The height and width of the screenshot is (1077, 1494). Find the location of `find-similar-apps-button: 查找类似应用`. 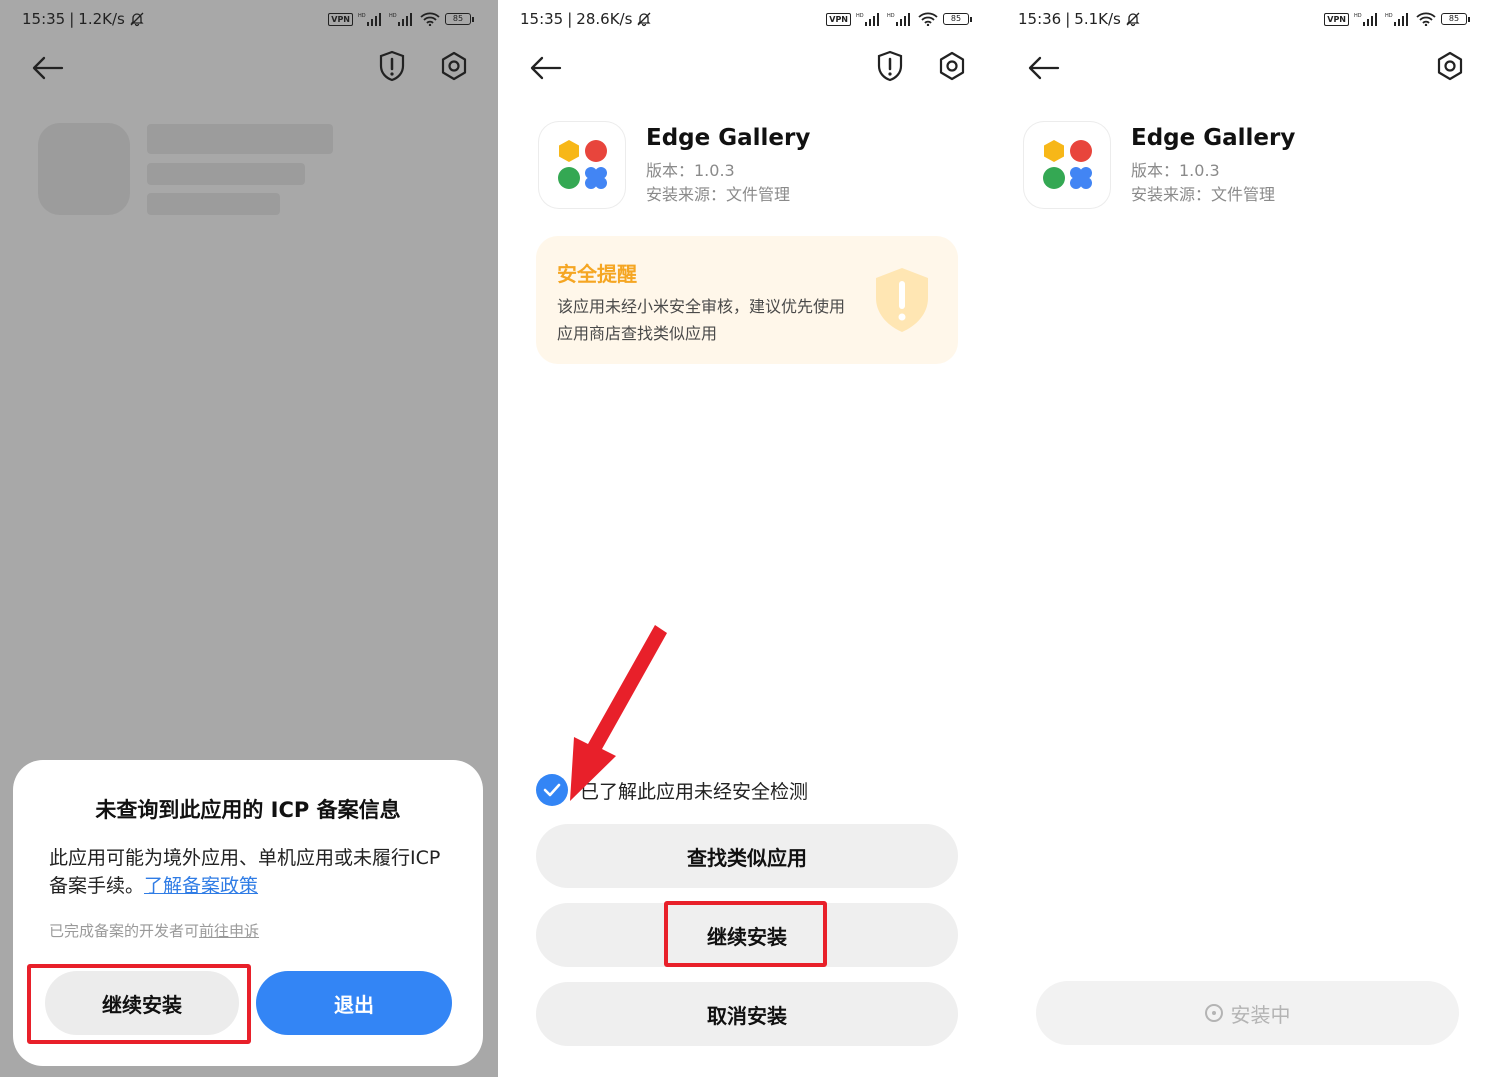

find-similar-apps-button: 查找类似应用 is located at coordinates (747, 856).